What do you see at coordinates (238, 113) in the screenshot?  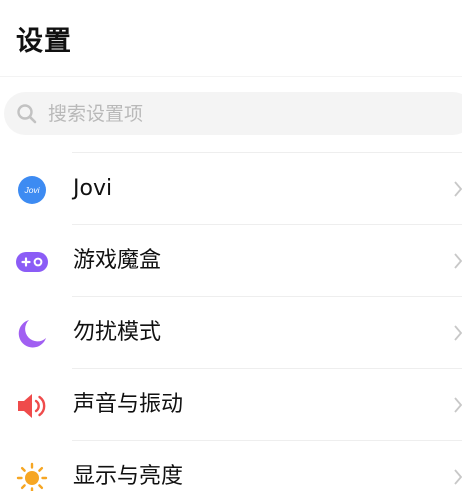 I see `search-input` at bounding box center [238, 113].